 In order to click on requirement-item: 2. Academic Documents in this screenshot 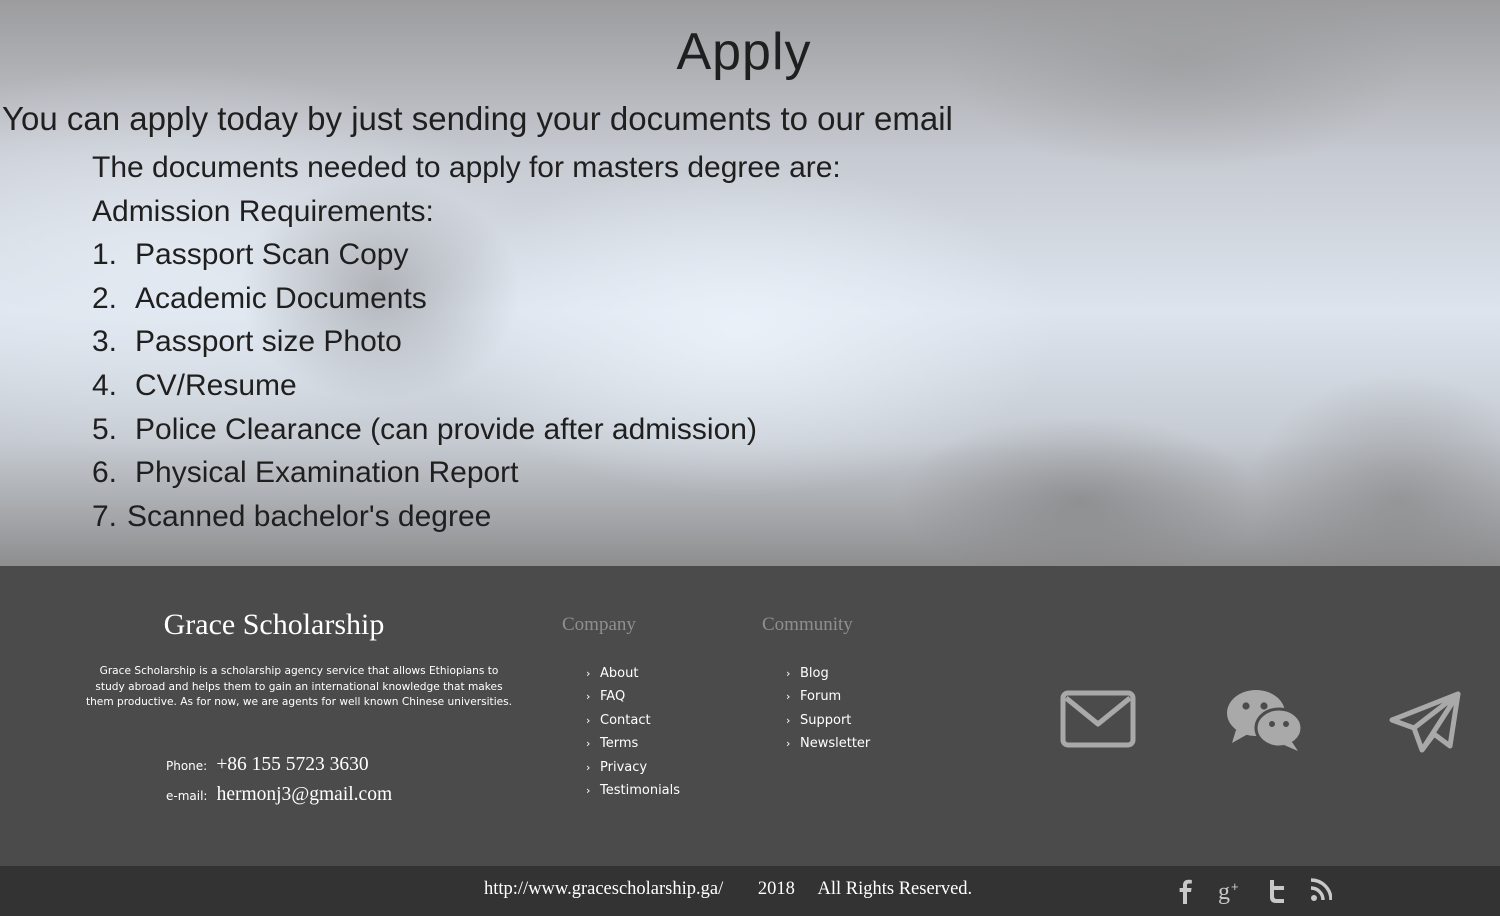, I will do `click(259, 298)`.